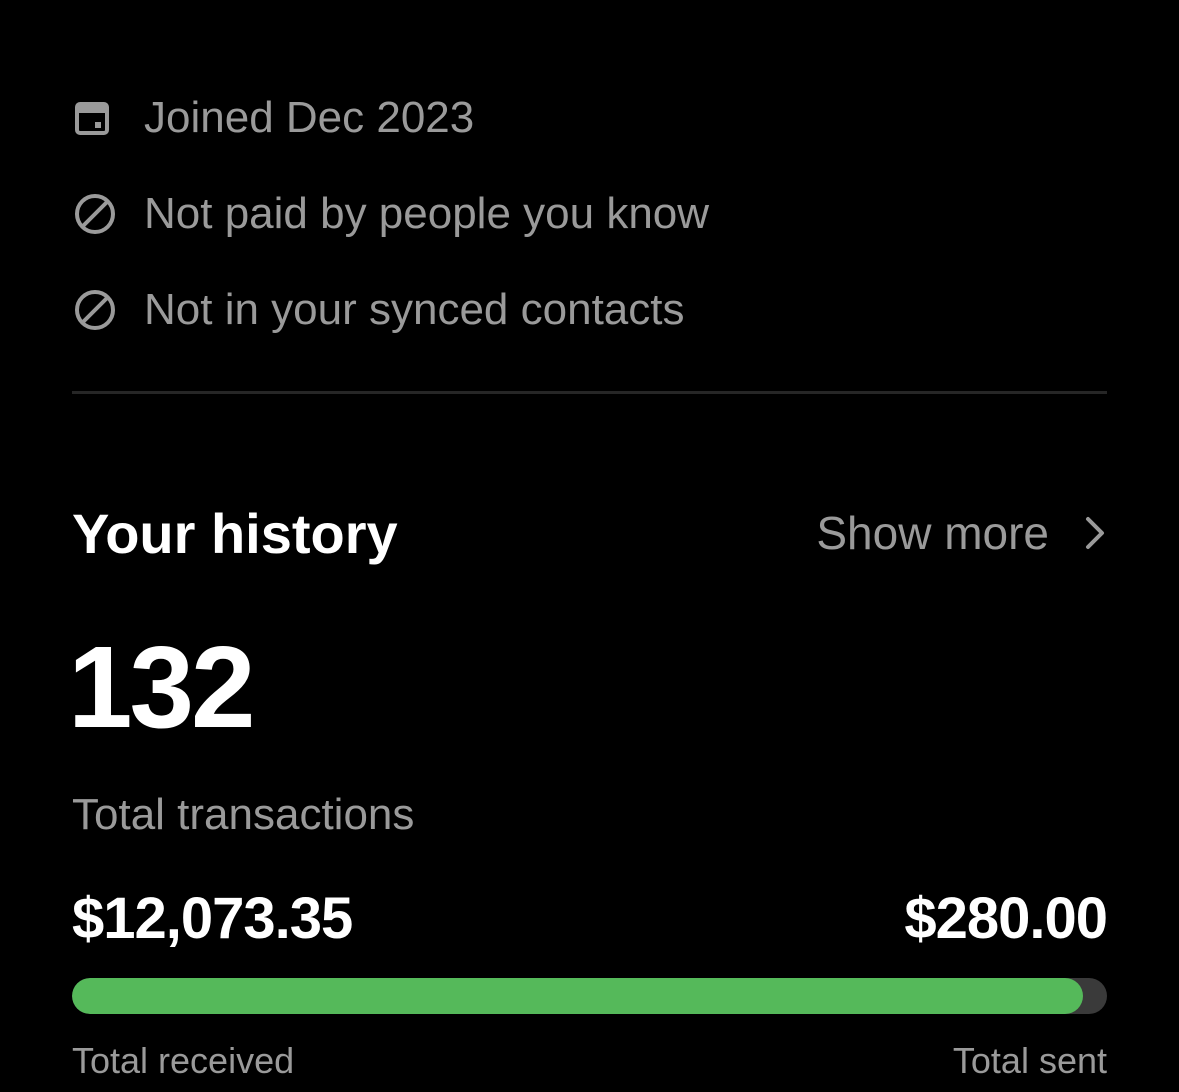 Image resolution: width=1179 pixels, height=1092 pixels. I want to click on not-in-contacts-text: Not in your synced contacts, so click(414, 309).